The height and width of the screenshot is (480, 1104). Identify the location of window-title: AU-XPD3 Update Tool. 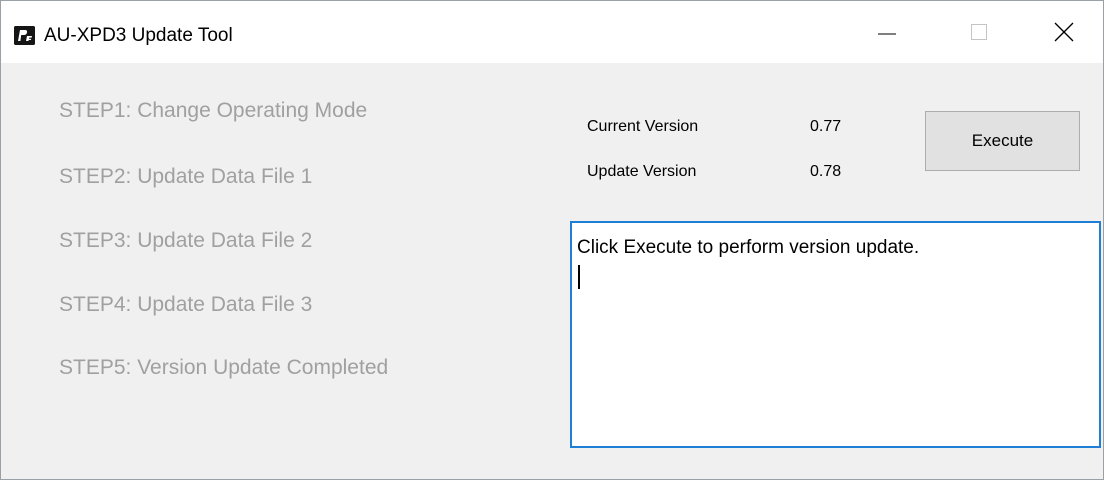
(138, 35).